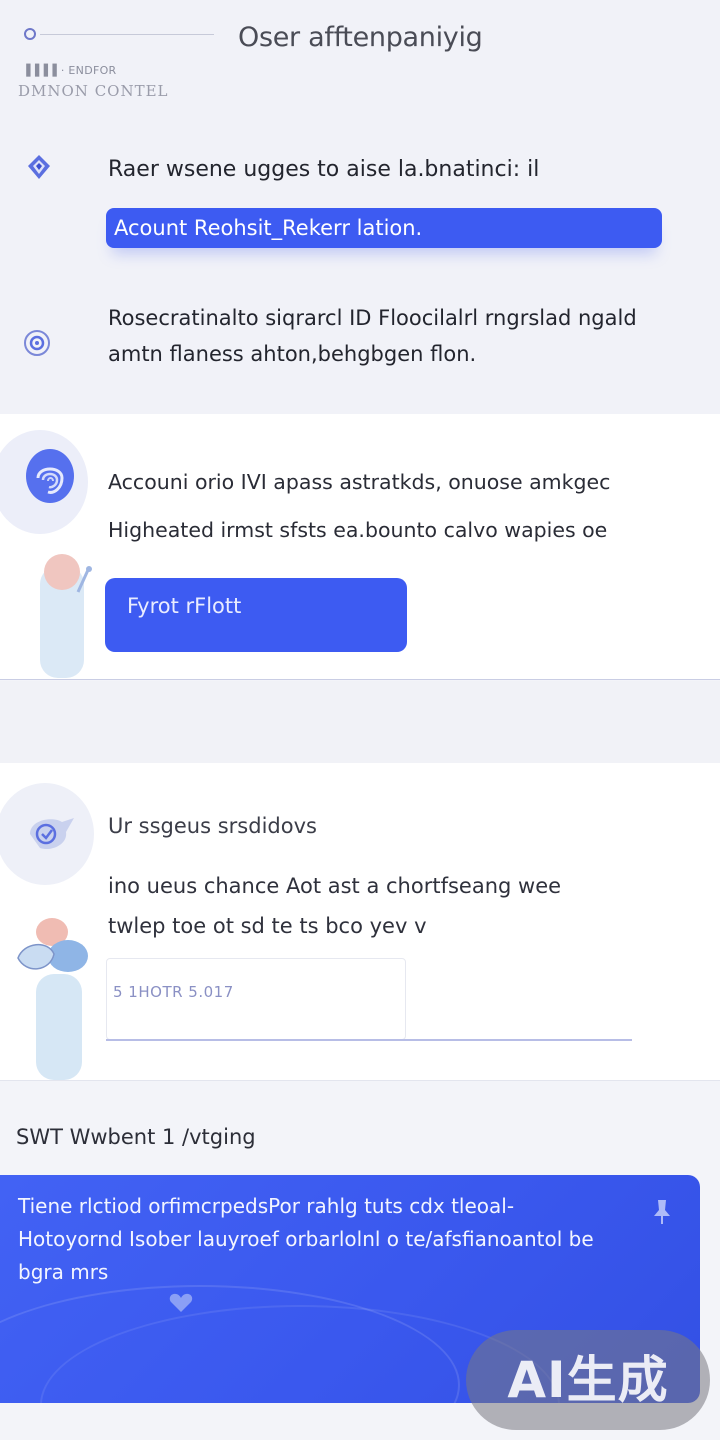 The image size is (720, 1440). What do you see at coordinates (384, 228) in the screenshot?
I see `account-recovery-button: Acount Reohsit_Rekerr lation.` at bounding box center [384, 228].